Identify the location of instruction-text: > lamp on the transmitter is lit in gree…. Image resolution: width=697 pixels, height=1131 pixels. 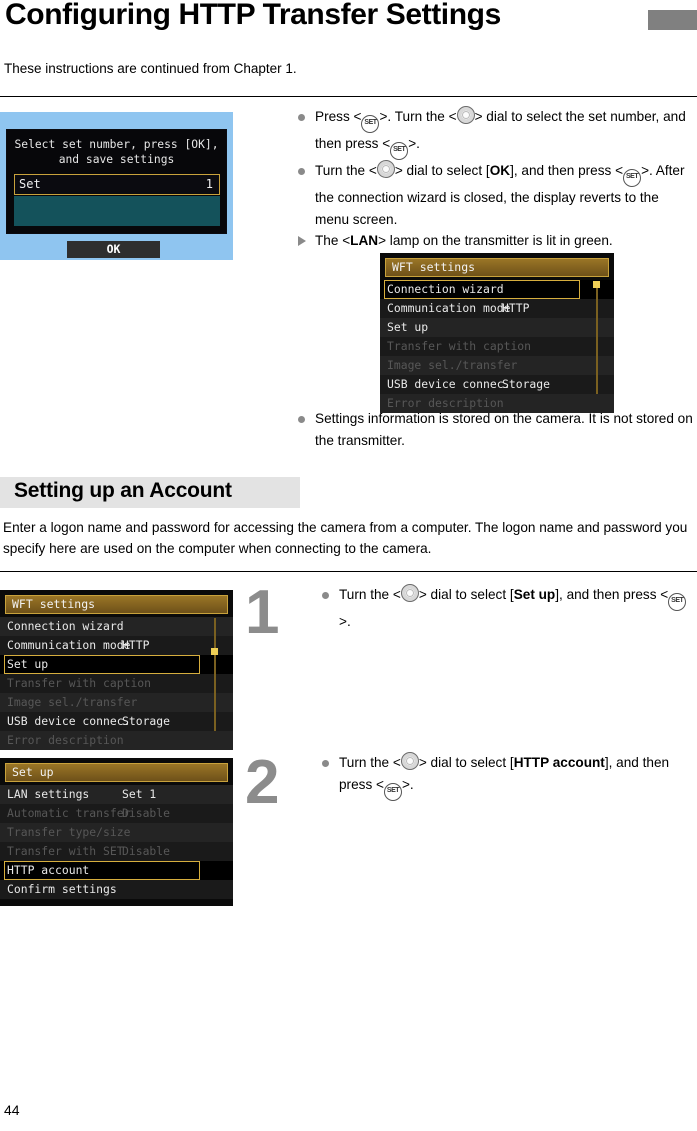
(495, 240).